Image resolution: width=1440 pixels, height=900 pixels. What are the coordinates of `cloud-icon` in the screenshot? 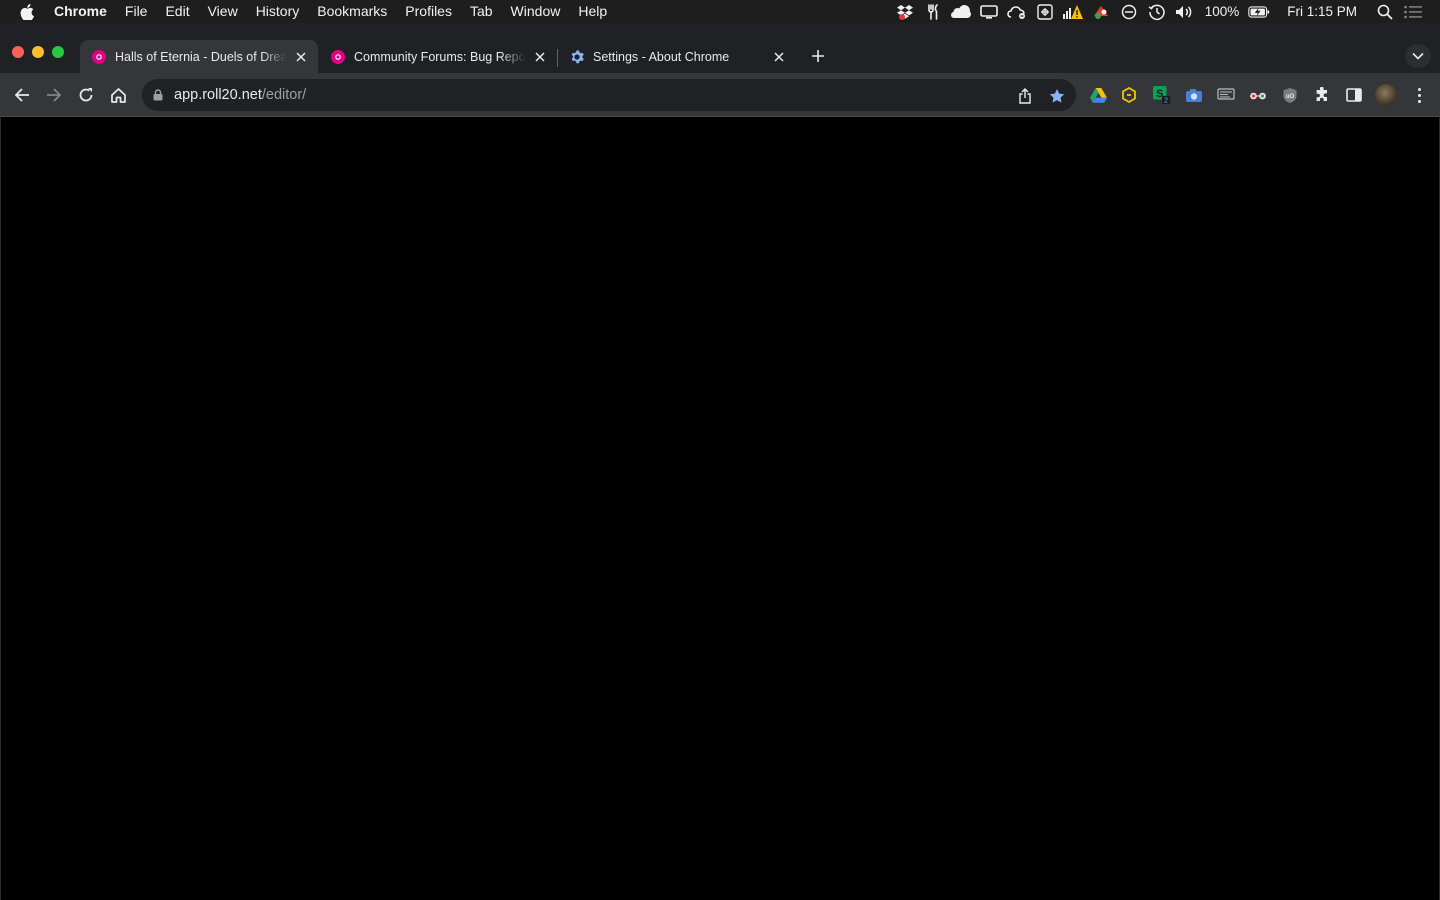 It's located at (961, 11).